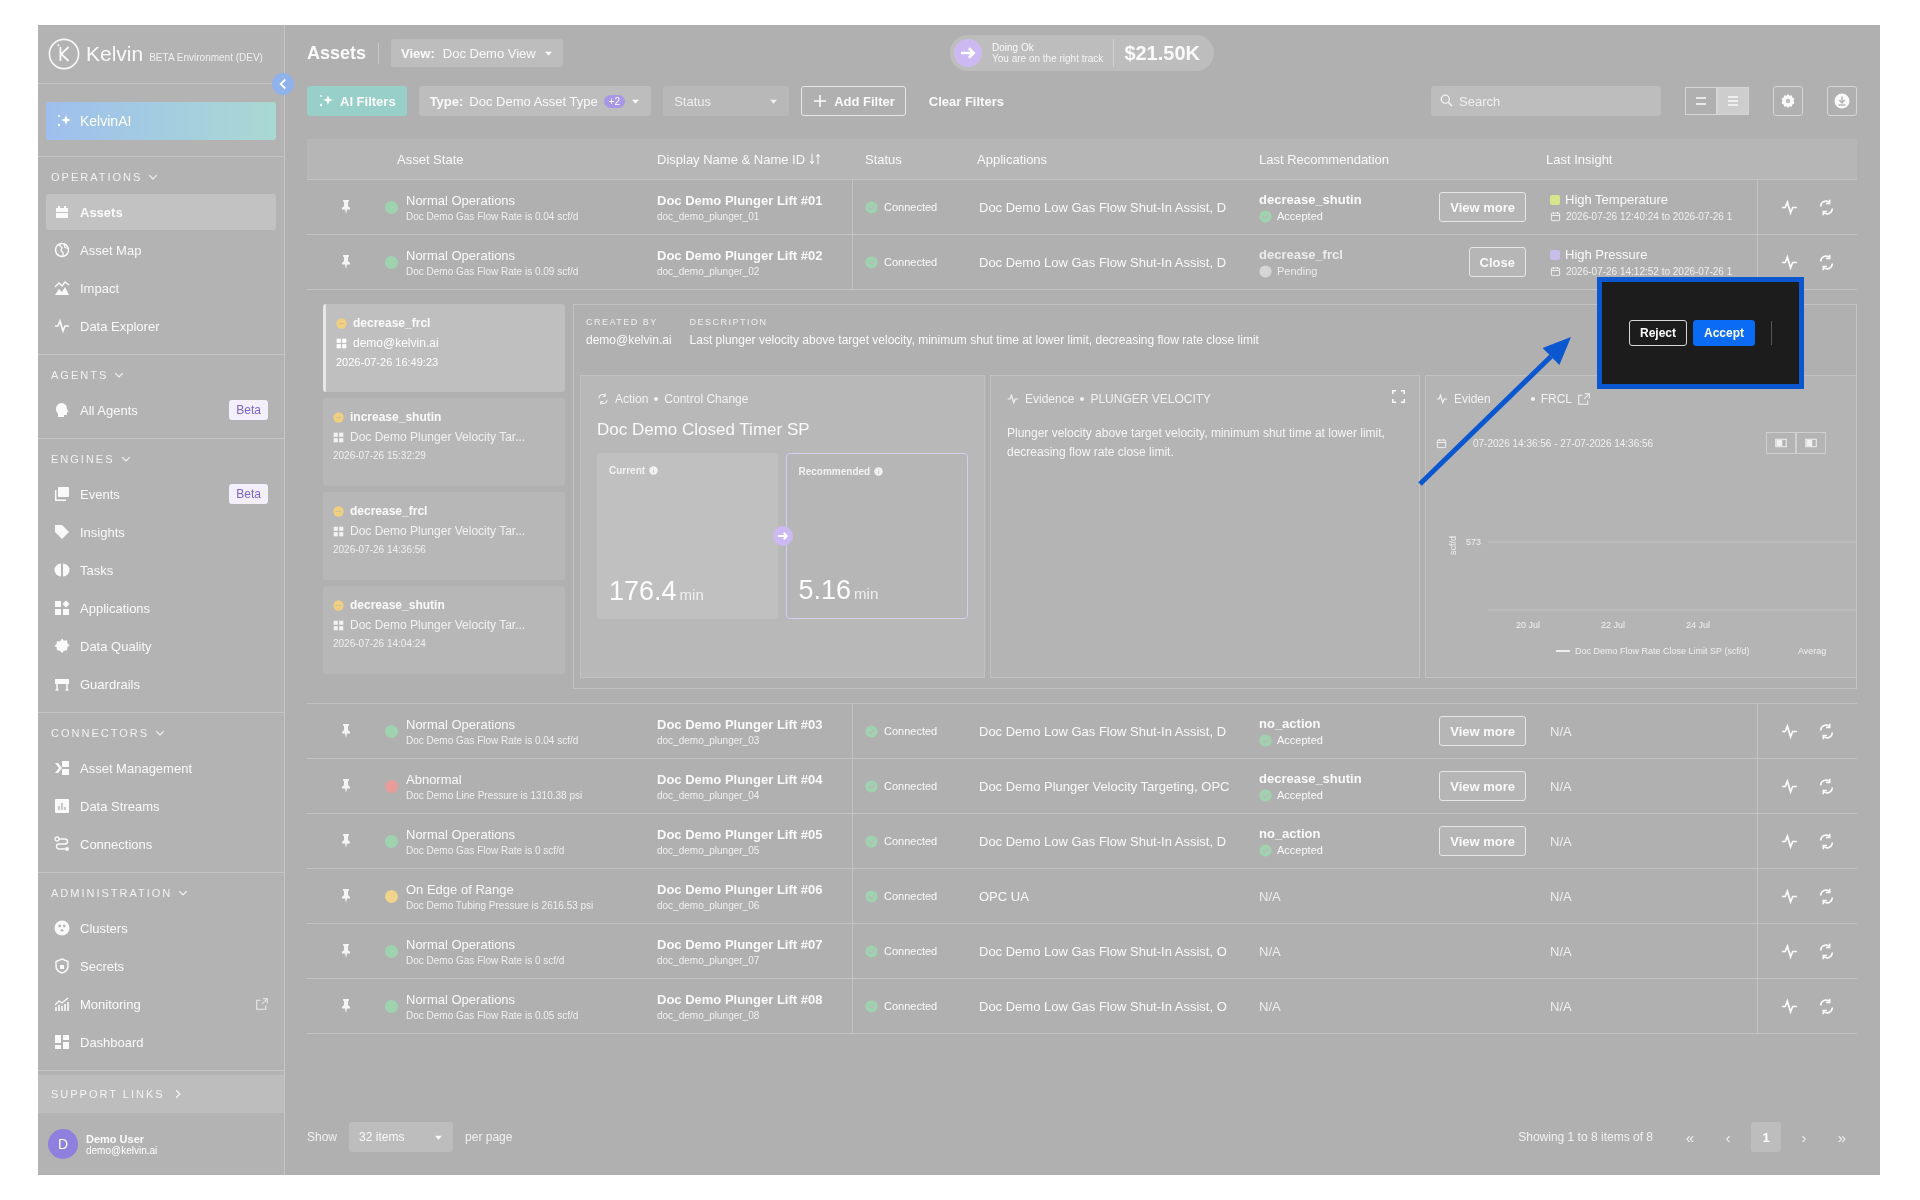 The width and height of the screenshot is (1920, 1200). I want to click on asset-name: Doc Demo Plunger Lift #05, so click(740, 834).